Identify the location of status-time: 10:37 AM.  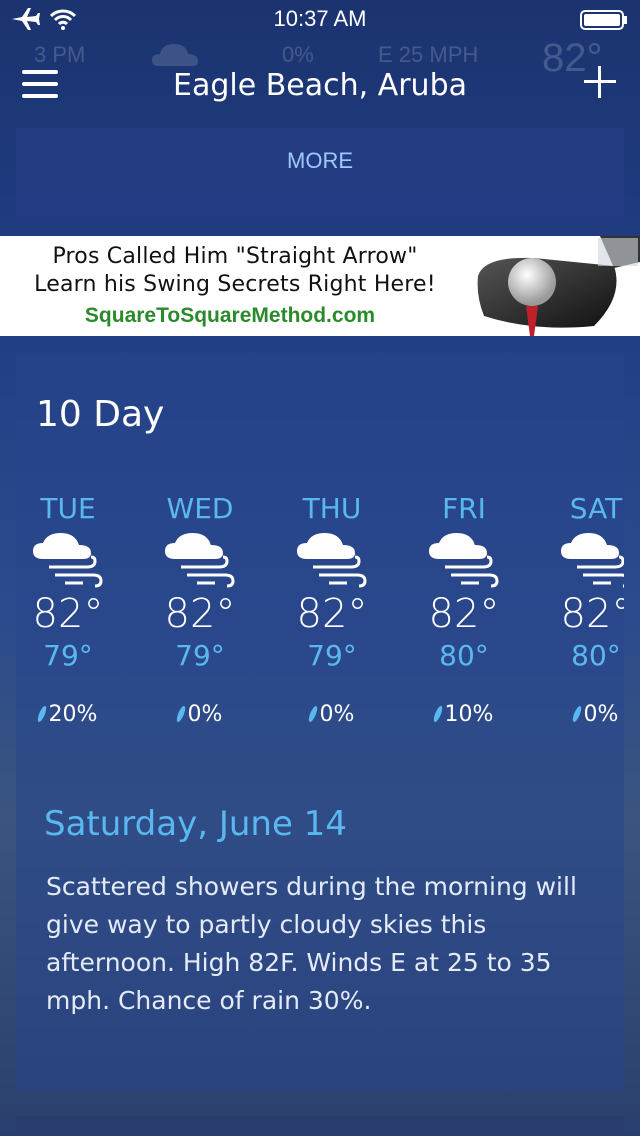
(320, 18).